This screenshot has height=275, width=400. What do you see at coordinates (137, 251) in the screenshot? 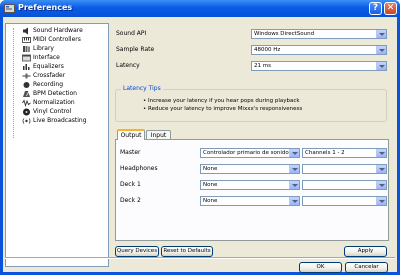
I see `query-devices-button: Query Devices` at bounding box center [137, 251].